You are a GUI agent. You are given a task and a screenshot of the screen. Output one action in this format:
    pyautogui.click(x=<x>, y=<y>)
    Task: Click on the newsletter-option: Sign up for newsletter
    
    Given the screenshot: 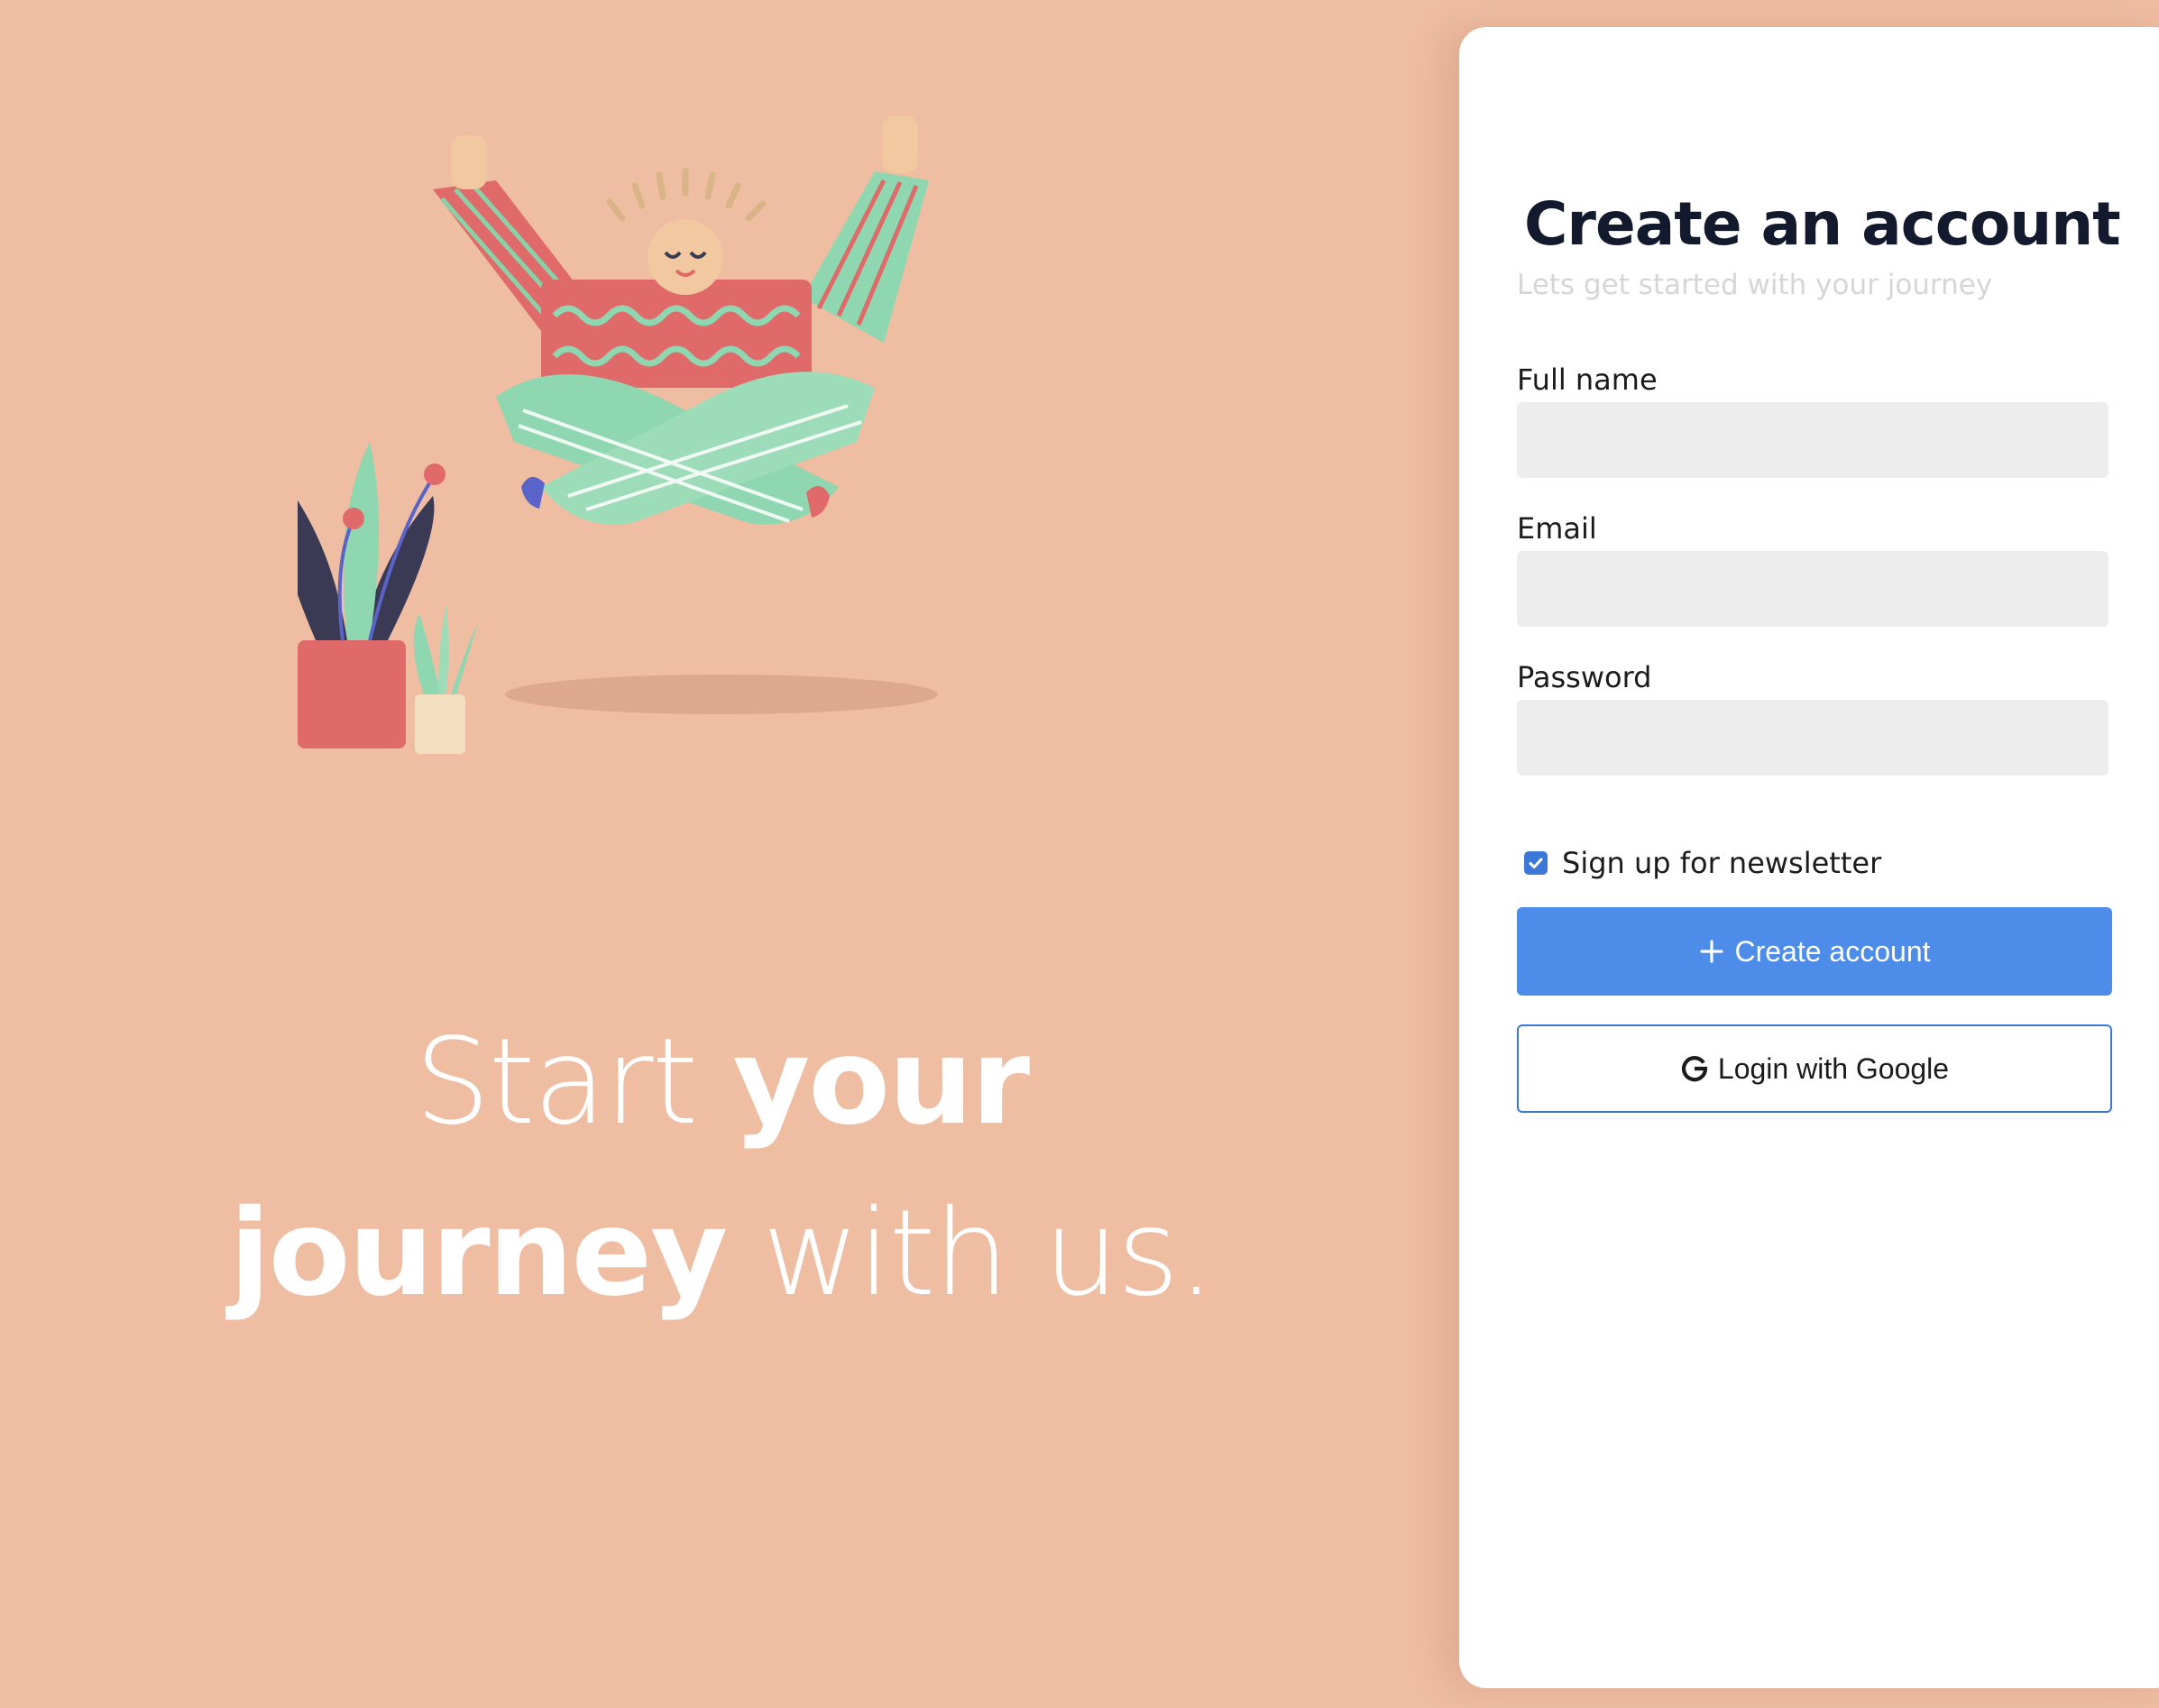 What is the action you would take?
    pyautogui.click(x=1703, y=863)
    